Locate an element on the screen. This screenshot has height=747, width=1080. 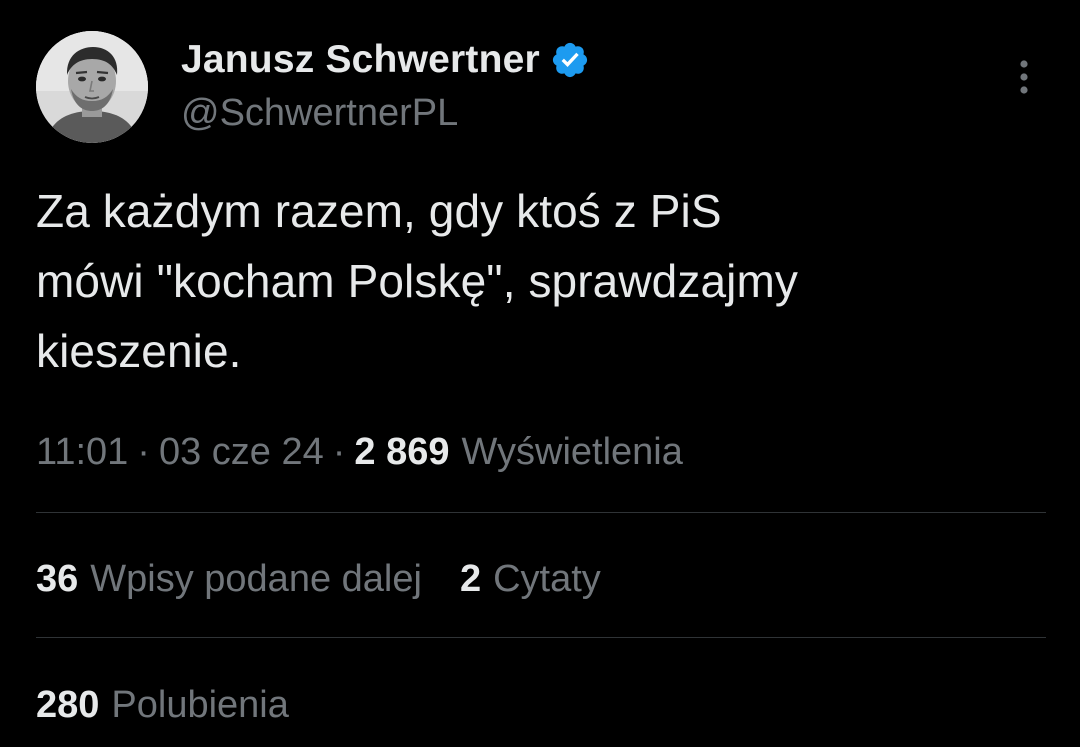
quotes-stat: 2 Cytaty is located at coordinates (530, 579).